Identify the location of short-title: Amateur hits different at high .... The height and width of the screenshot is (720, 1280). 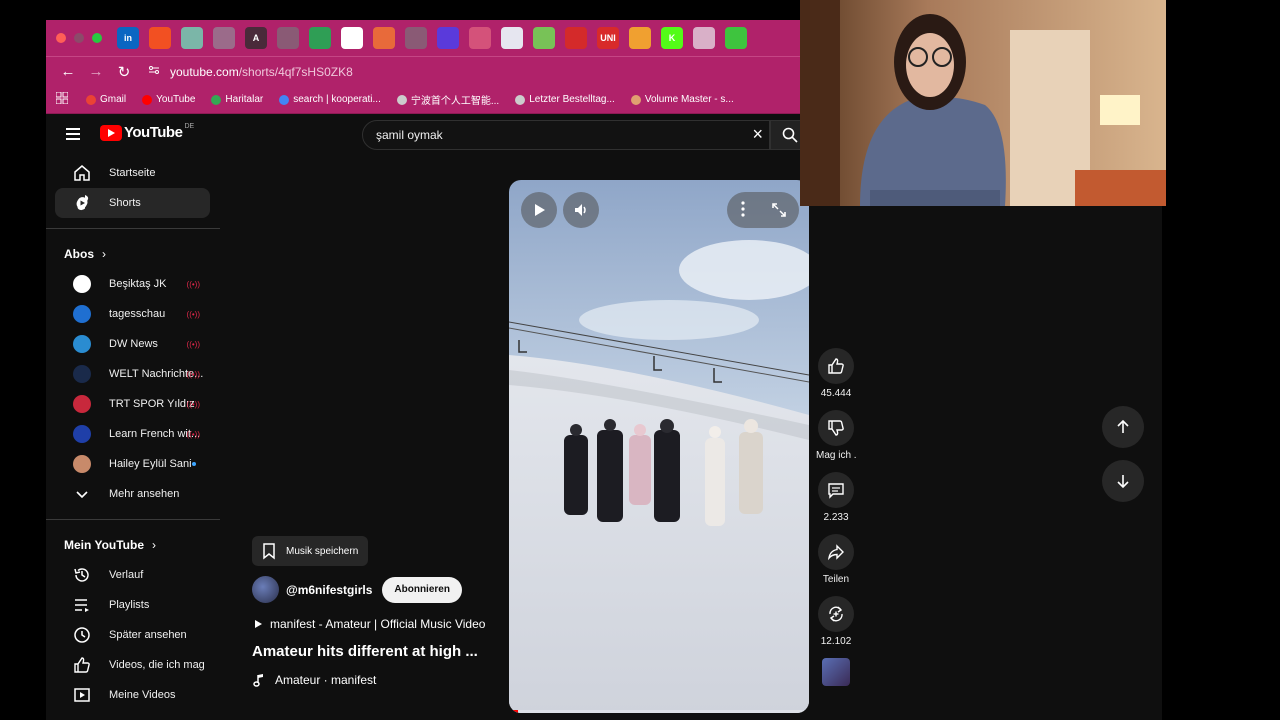
(382, 651).